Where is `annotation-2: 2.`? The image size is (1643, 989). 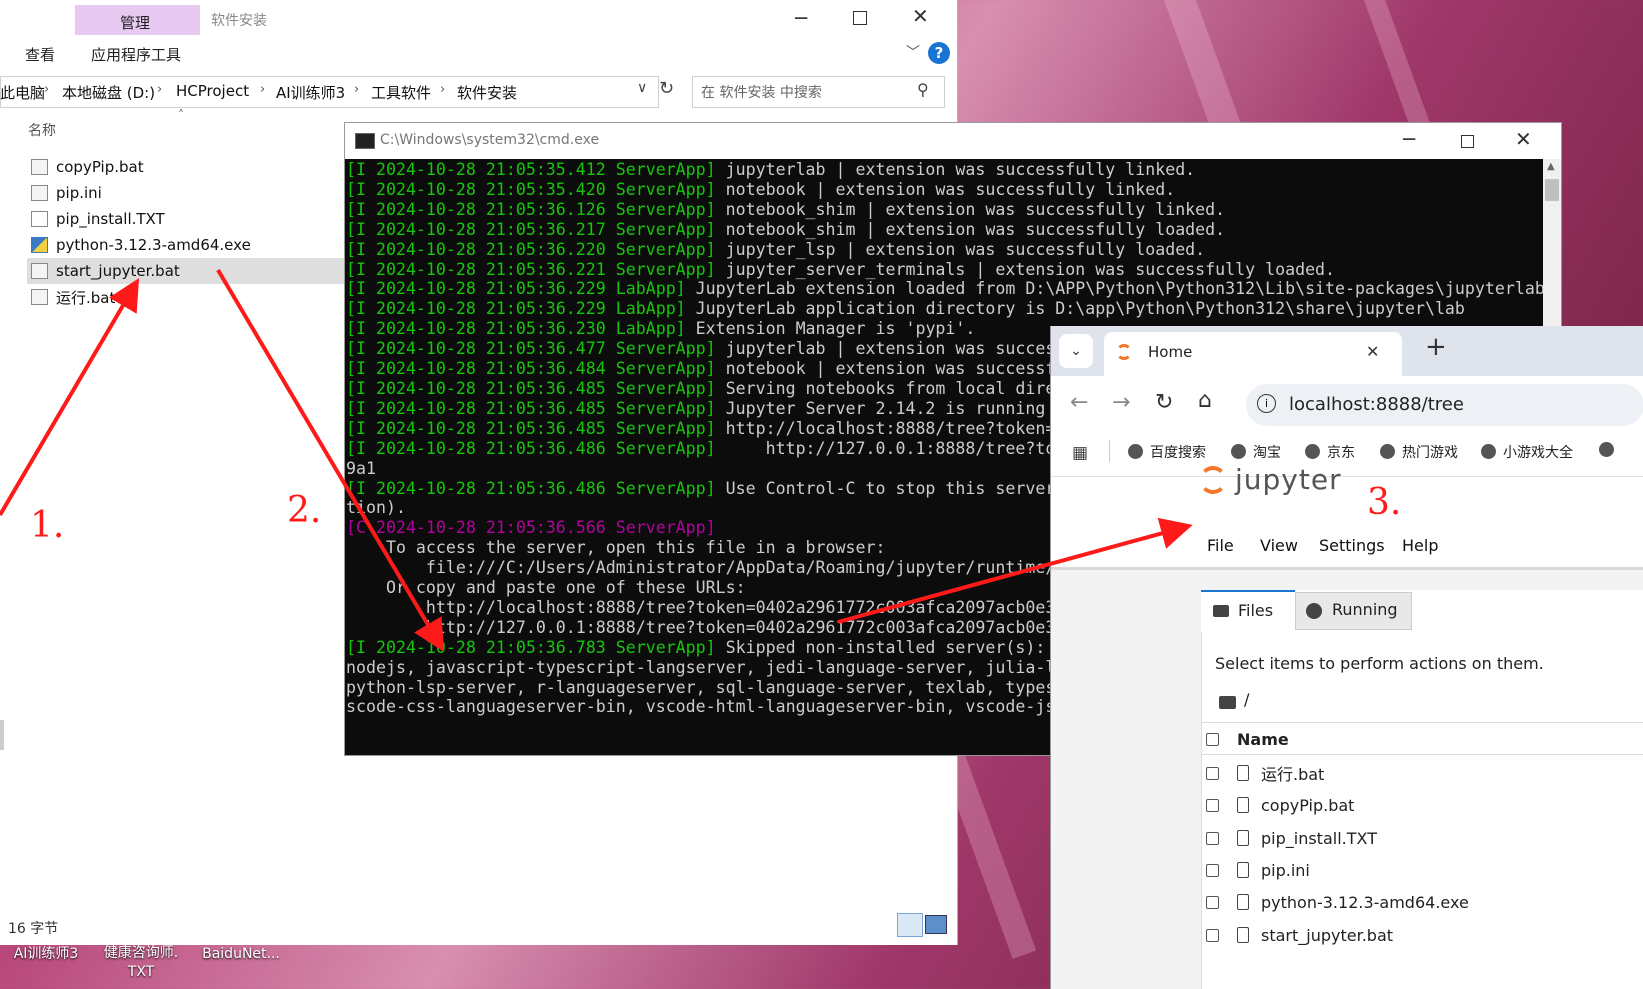 annotation-2: 2. is located at coordinates (304, 510).